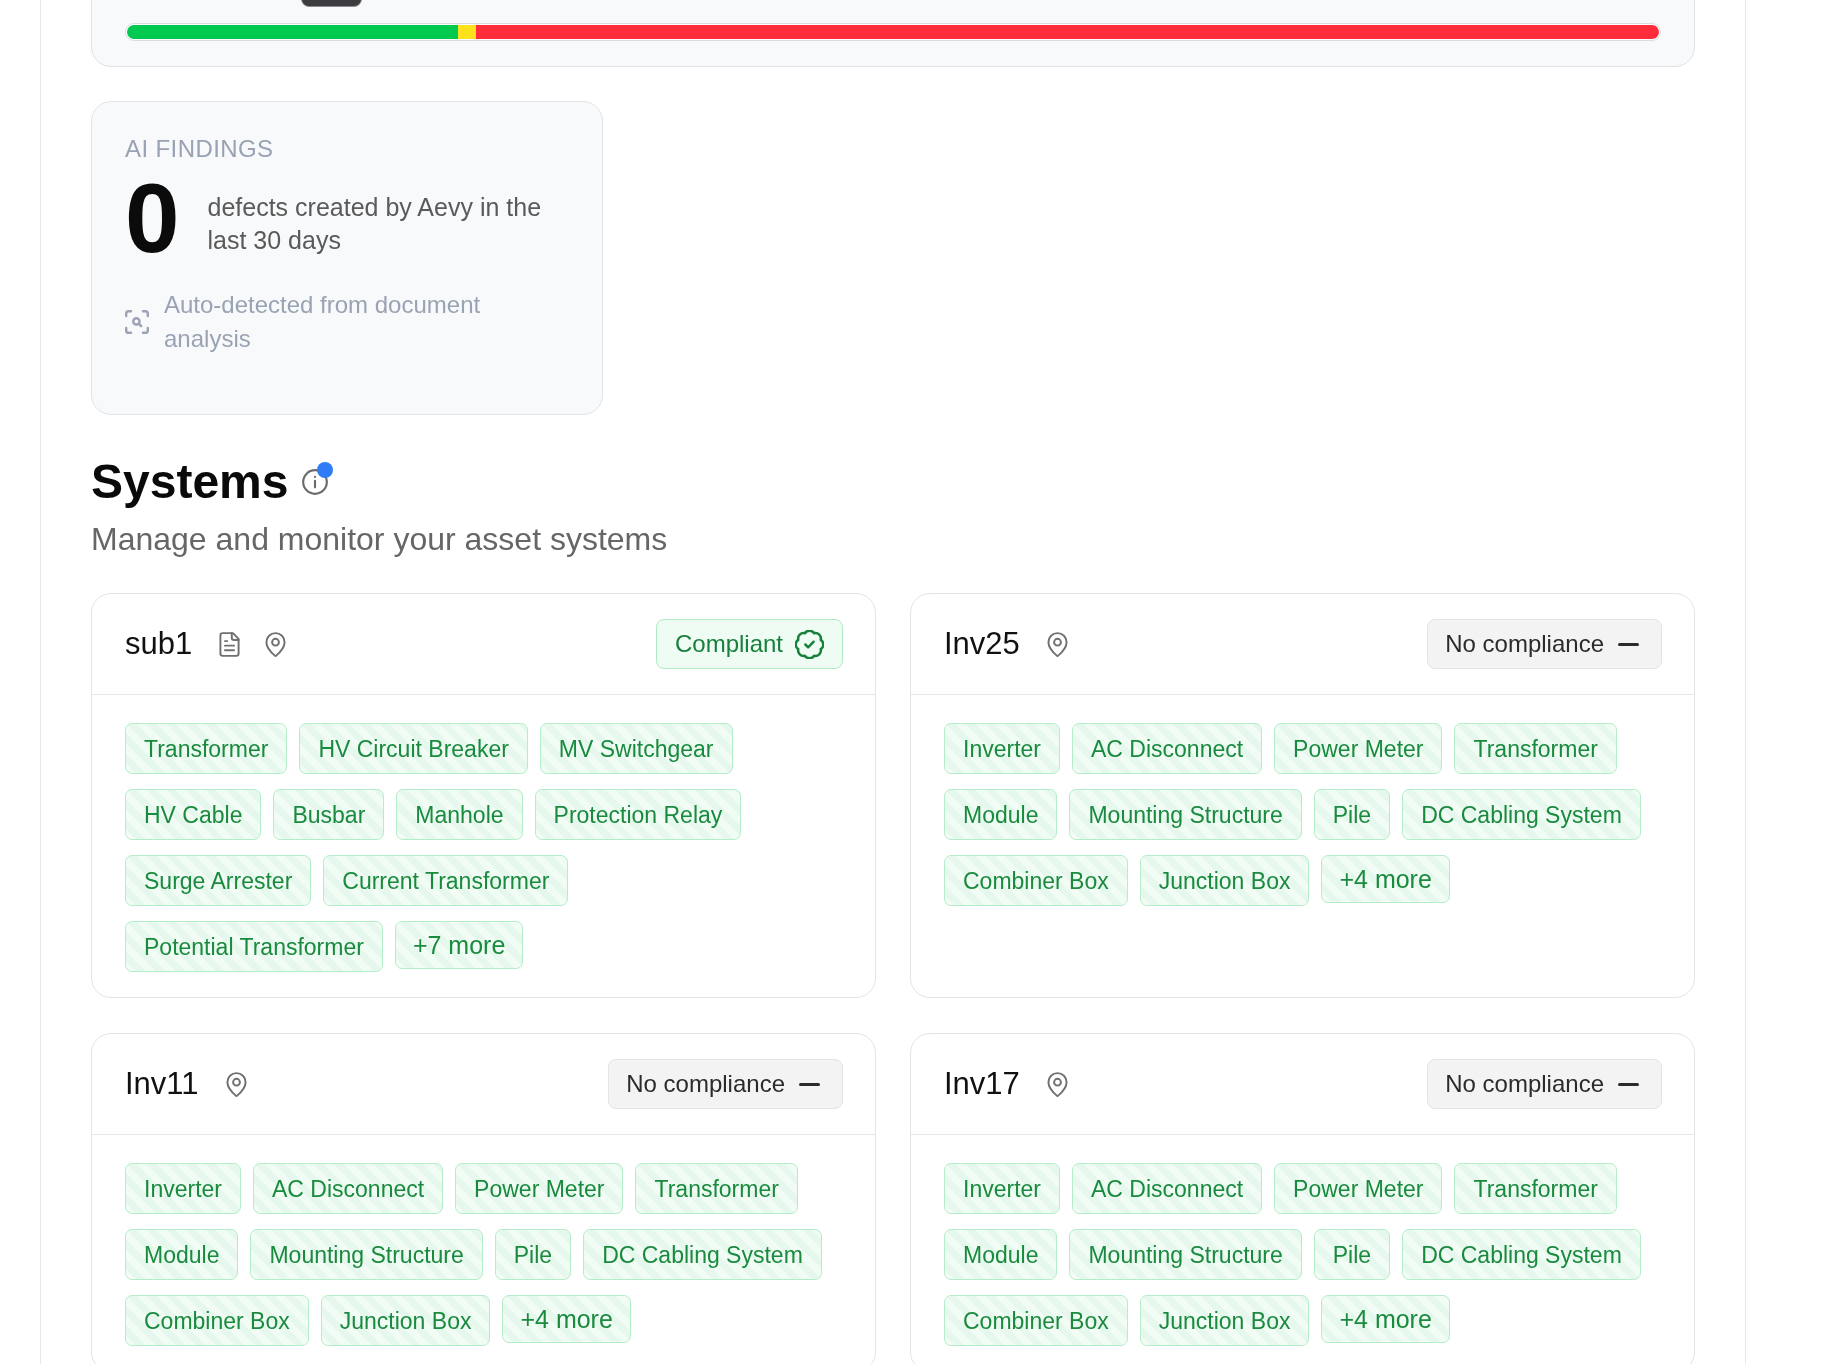 Image resolution: width=1830 pixels, height=1364 pixels. Describe the element at coordinates (159, 644) in the screenshot. I see `system-name: sub1` at that location.